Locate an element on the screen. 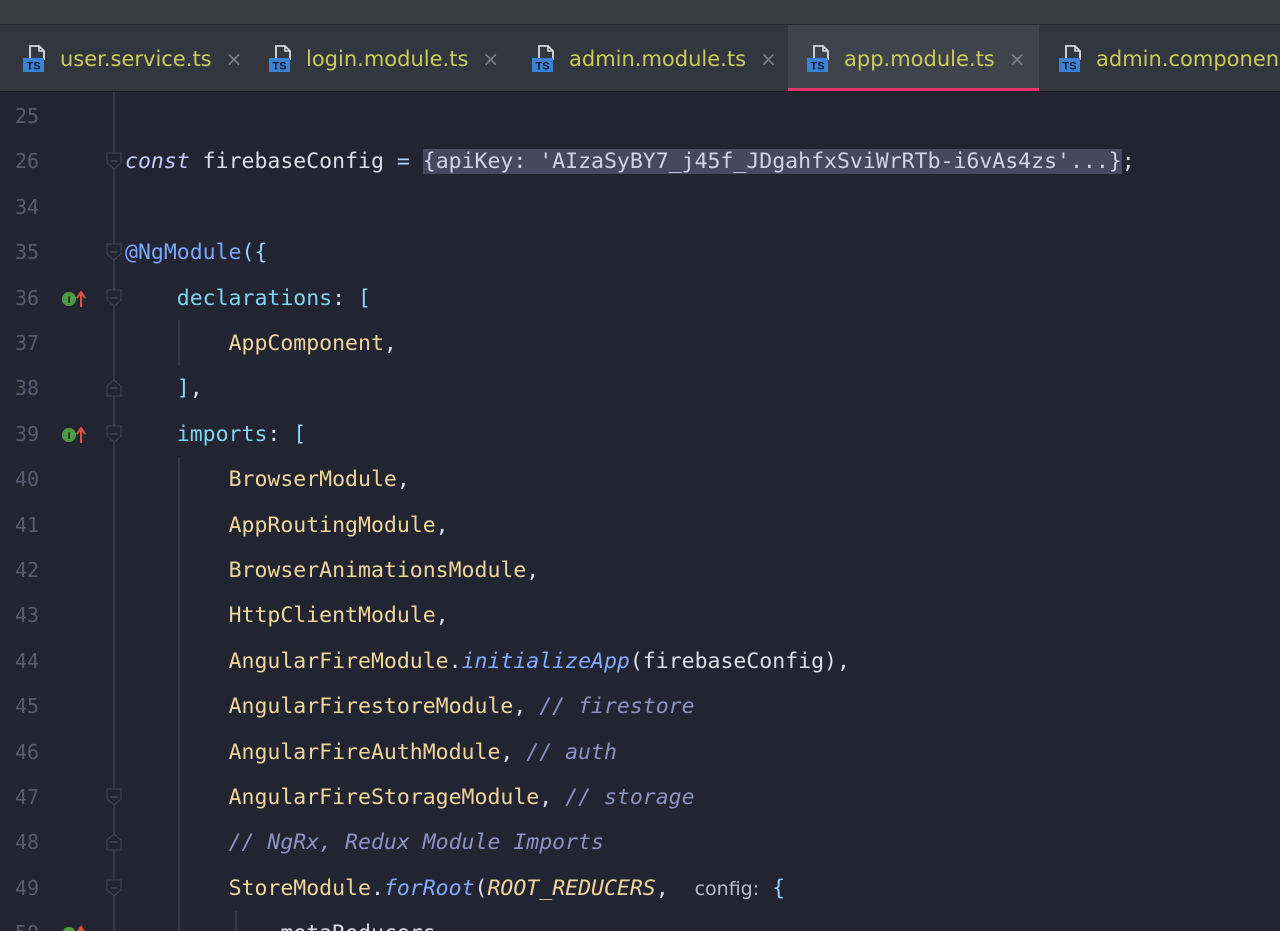 This screenshot has width=1280, height=931. code-token: { is located at coordinates (779, 888).